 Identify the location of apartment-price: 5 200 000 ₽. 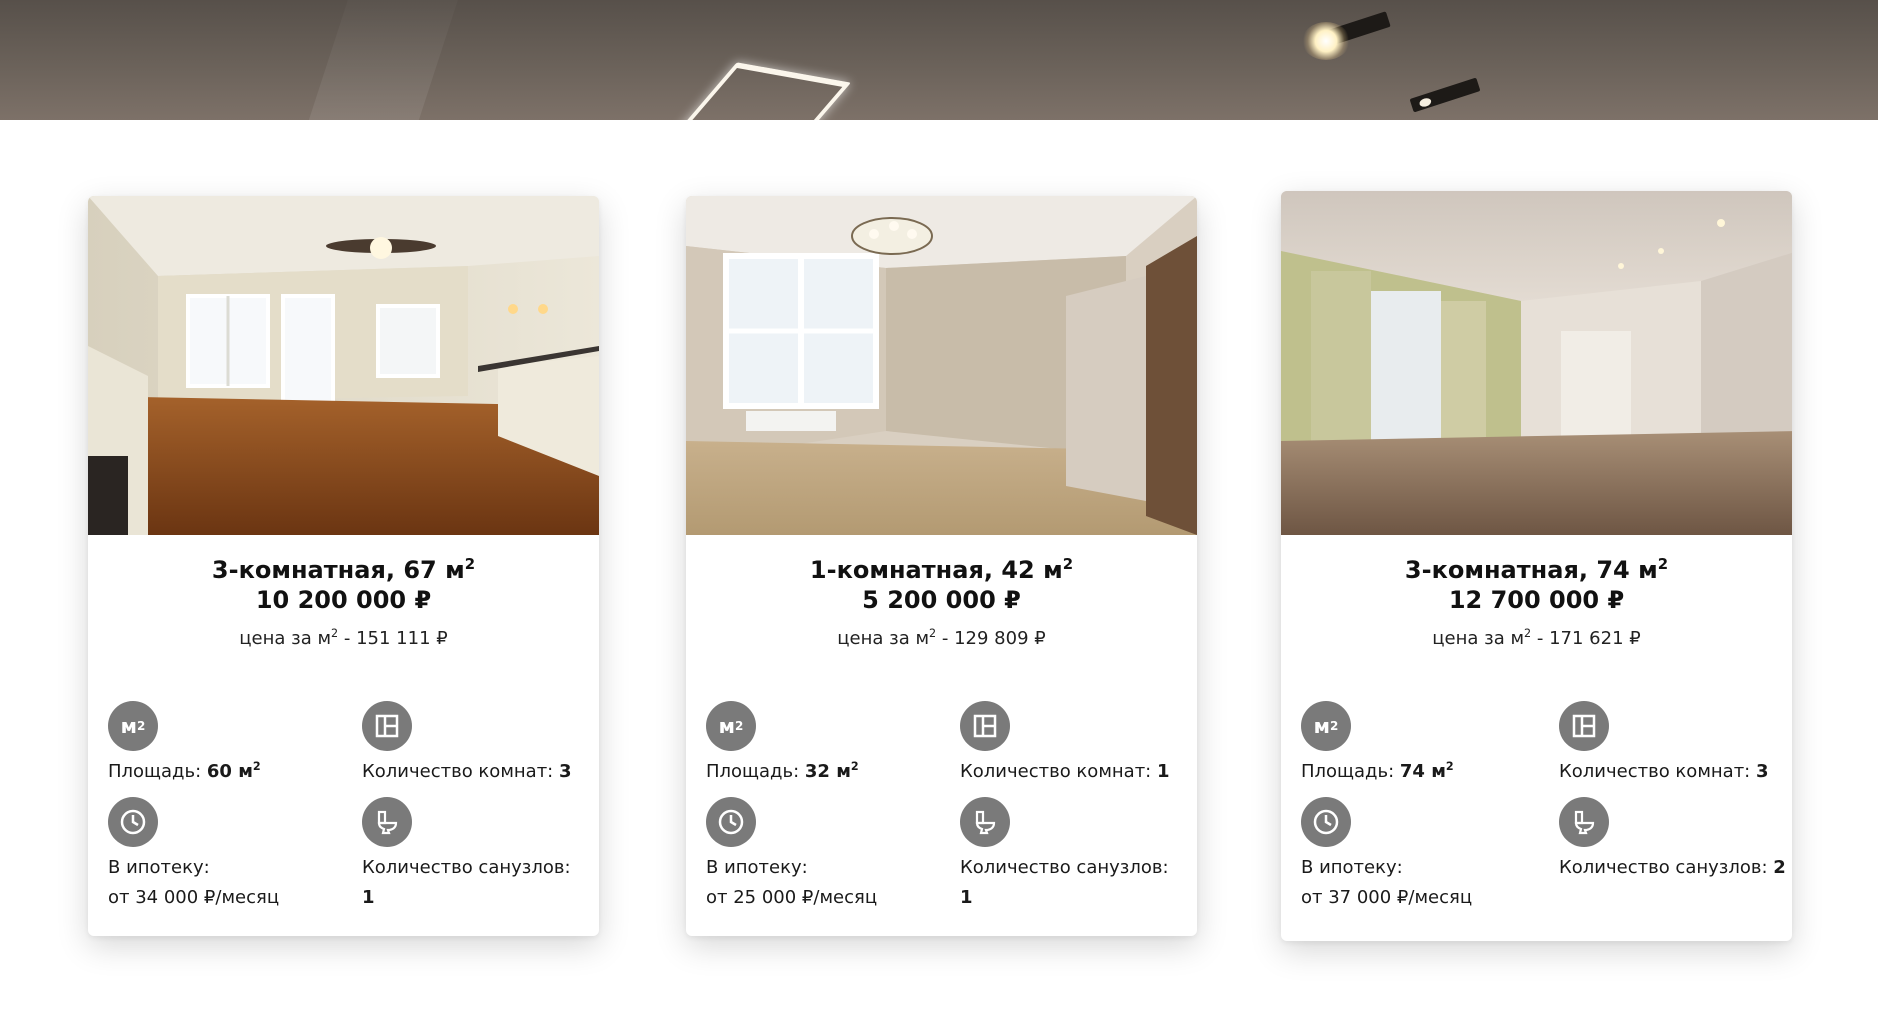
(941, 600).